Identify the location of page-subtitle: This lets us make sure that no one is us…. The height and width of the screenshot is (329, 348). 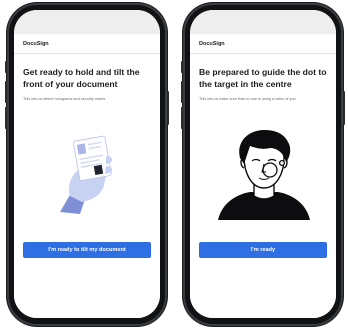
(247, 99).